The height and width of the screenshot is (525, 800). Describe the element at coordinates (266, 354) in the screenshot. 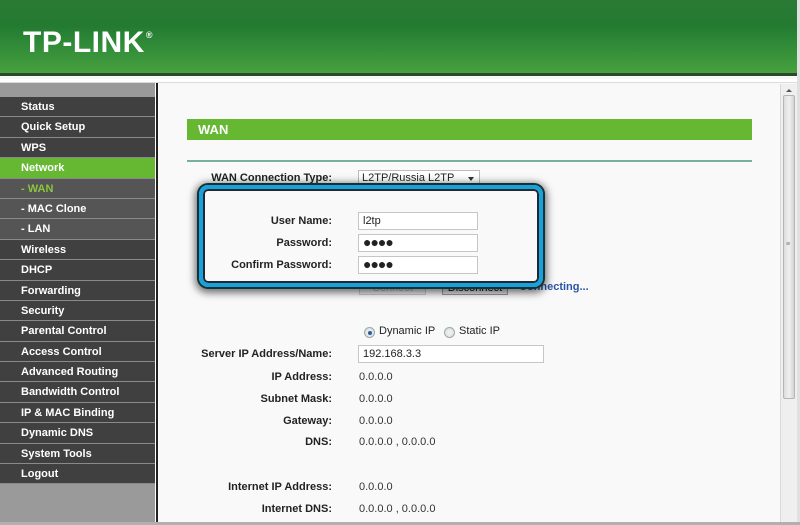

I see `server-ip-label: Server IP Address/Name:` at that location.